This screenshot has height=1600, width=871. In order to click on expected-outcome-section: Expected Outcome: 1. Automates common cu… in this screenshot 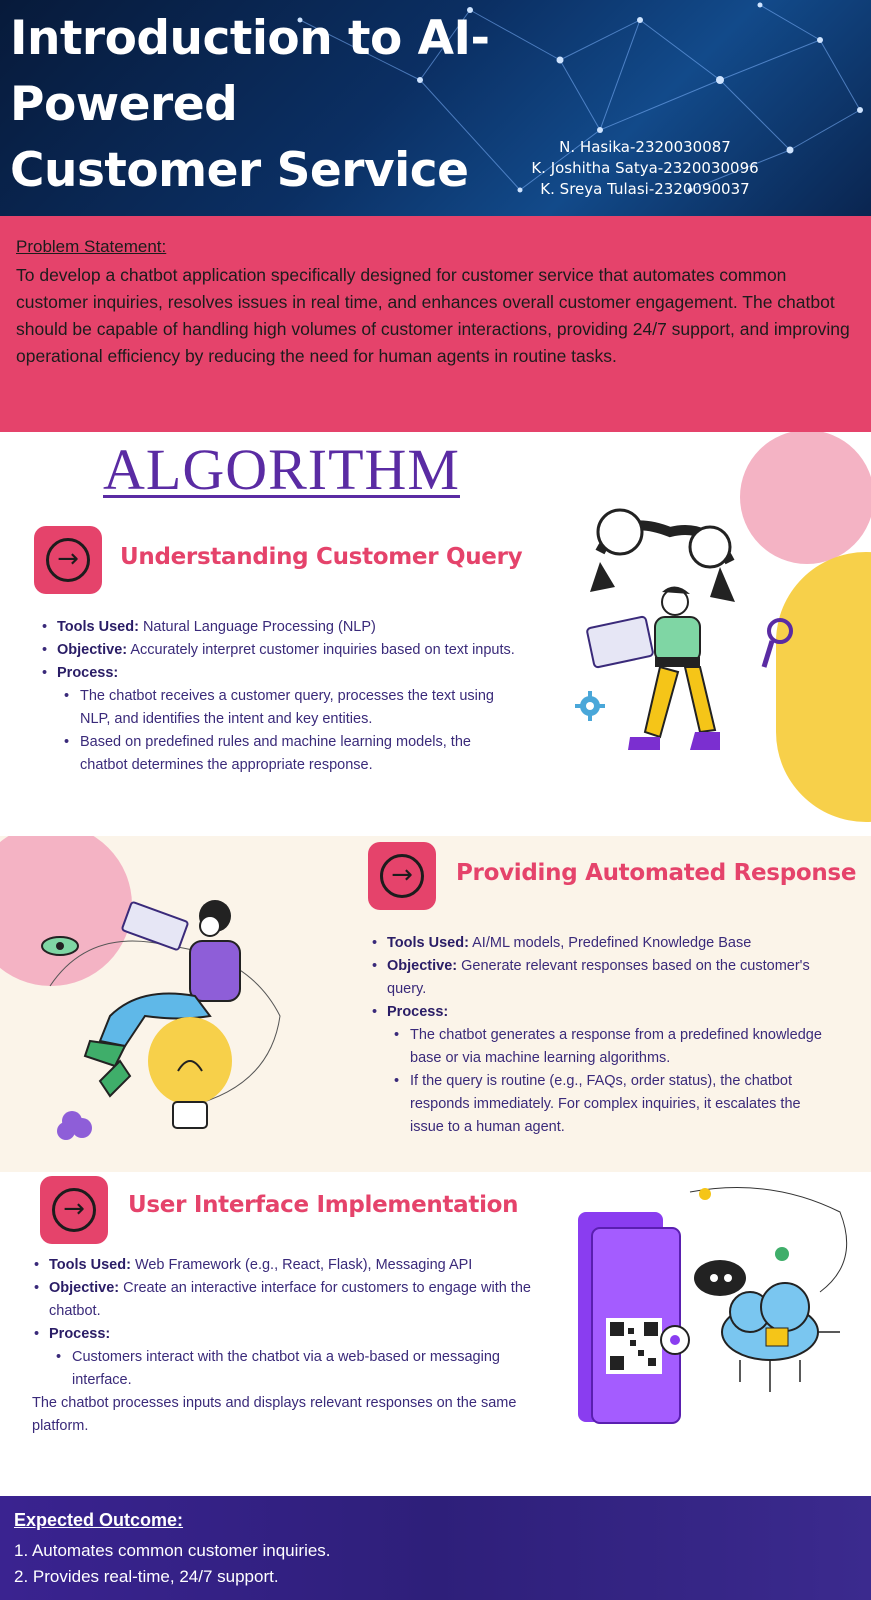, I will do `click(435, 1548)`.